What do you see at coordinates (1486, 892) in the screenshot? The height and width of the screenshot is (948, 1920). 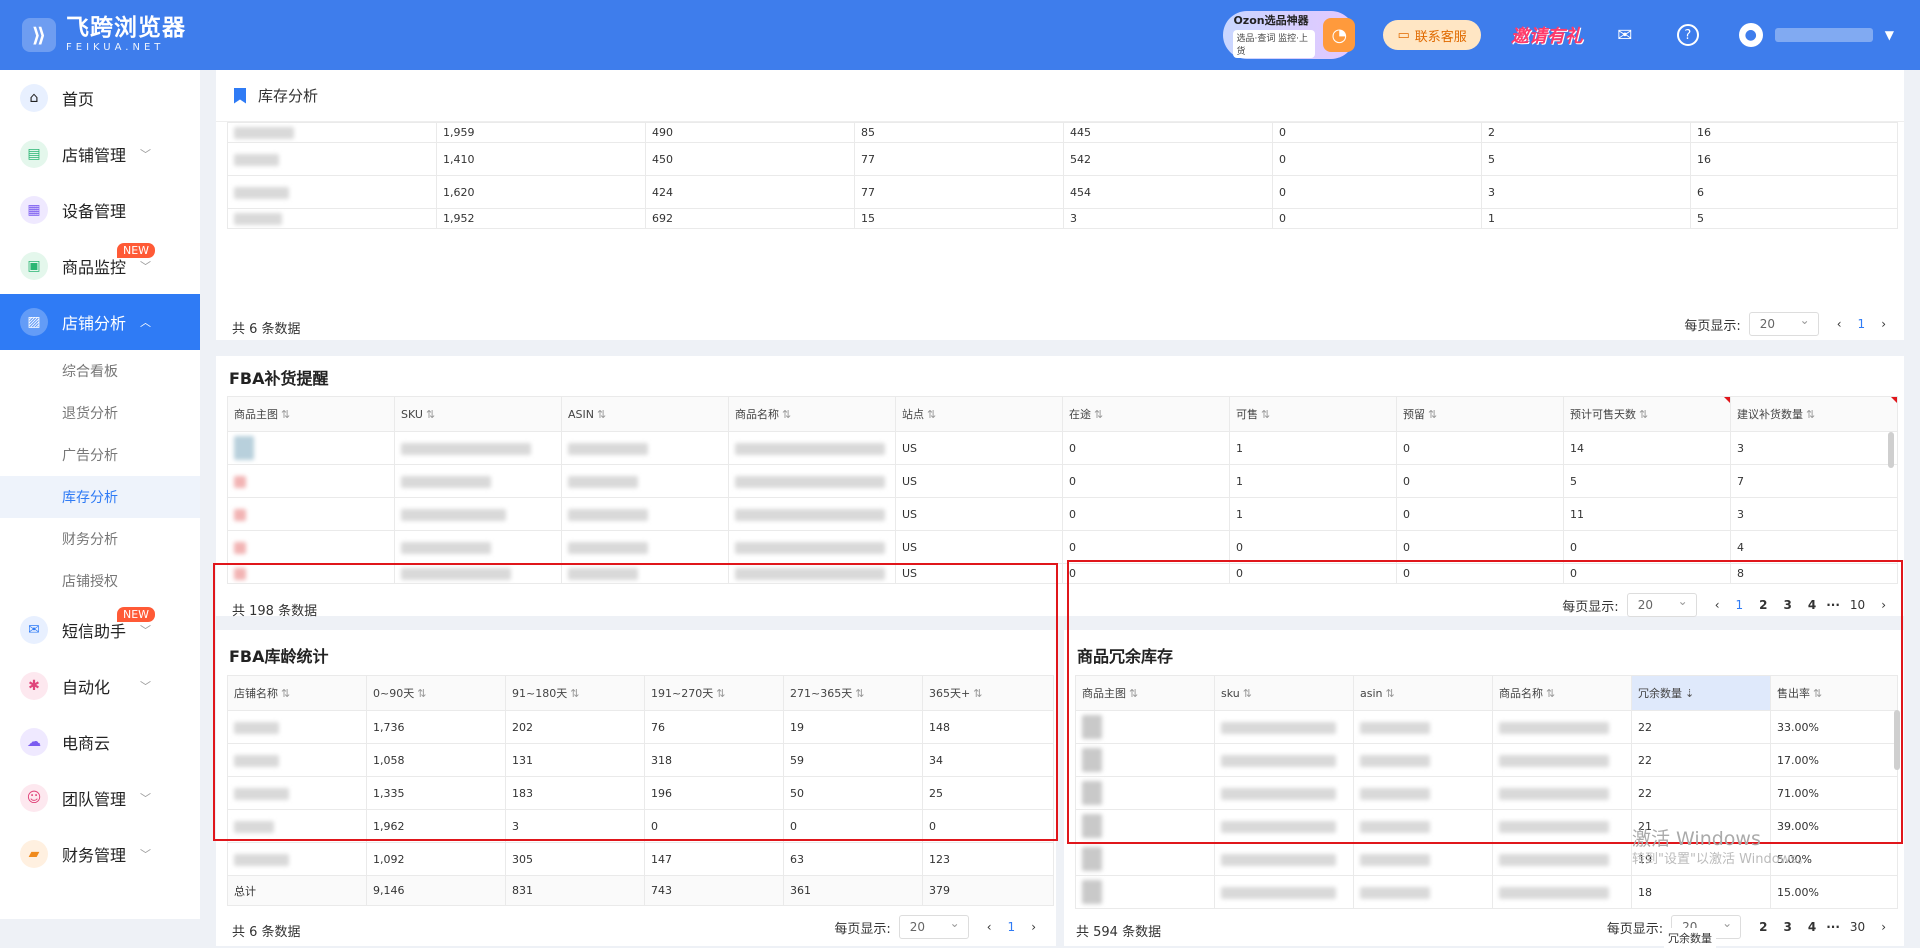 I see `table-row: 18 15.00%` at bounding box center [1486, 892].